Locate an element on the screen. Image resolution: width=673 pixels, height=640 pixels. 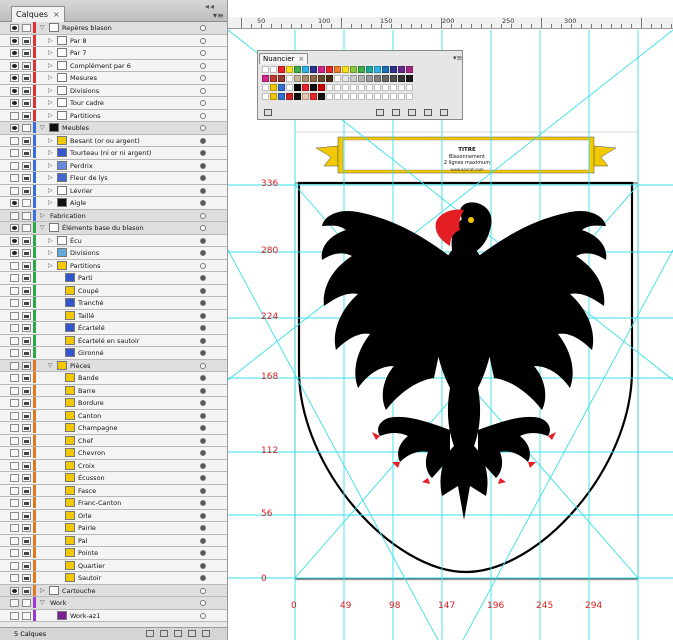
new-layer-icon is located at coordinates (192, 633).